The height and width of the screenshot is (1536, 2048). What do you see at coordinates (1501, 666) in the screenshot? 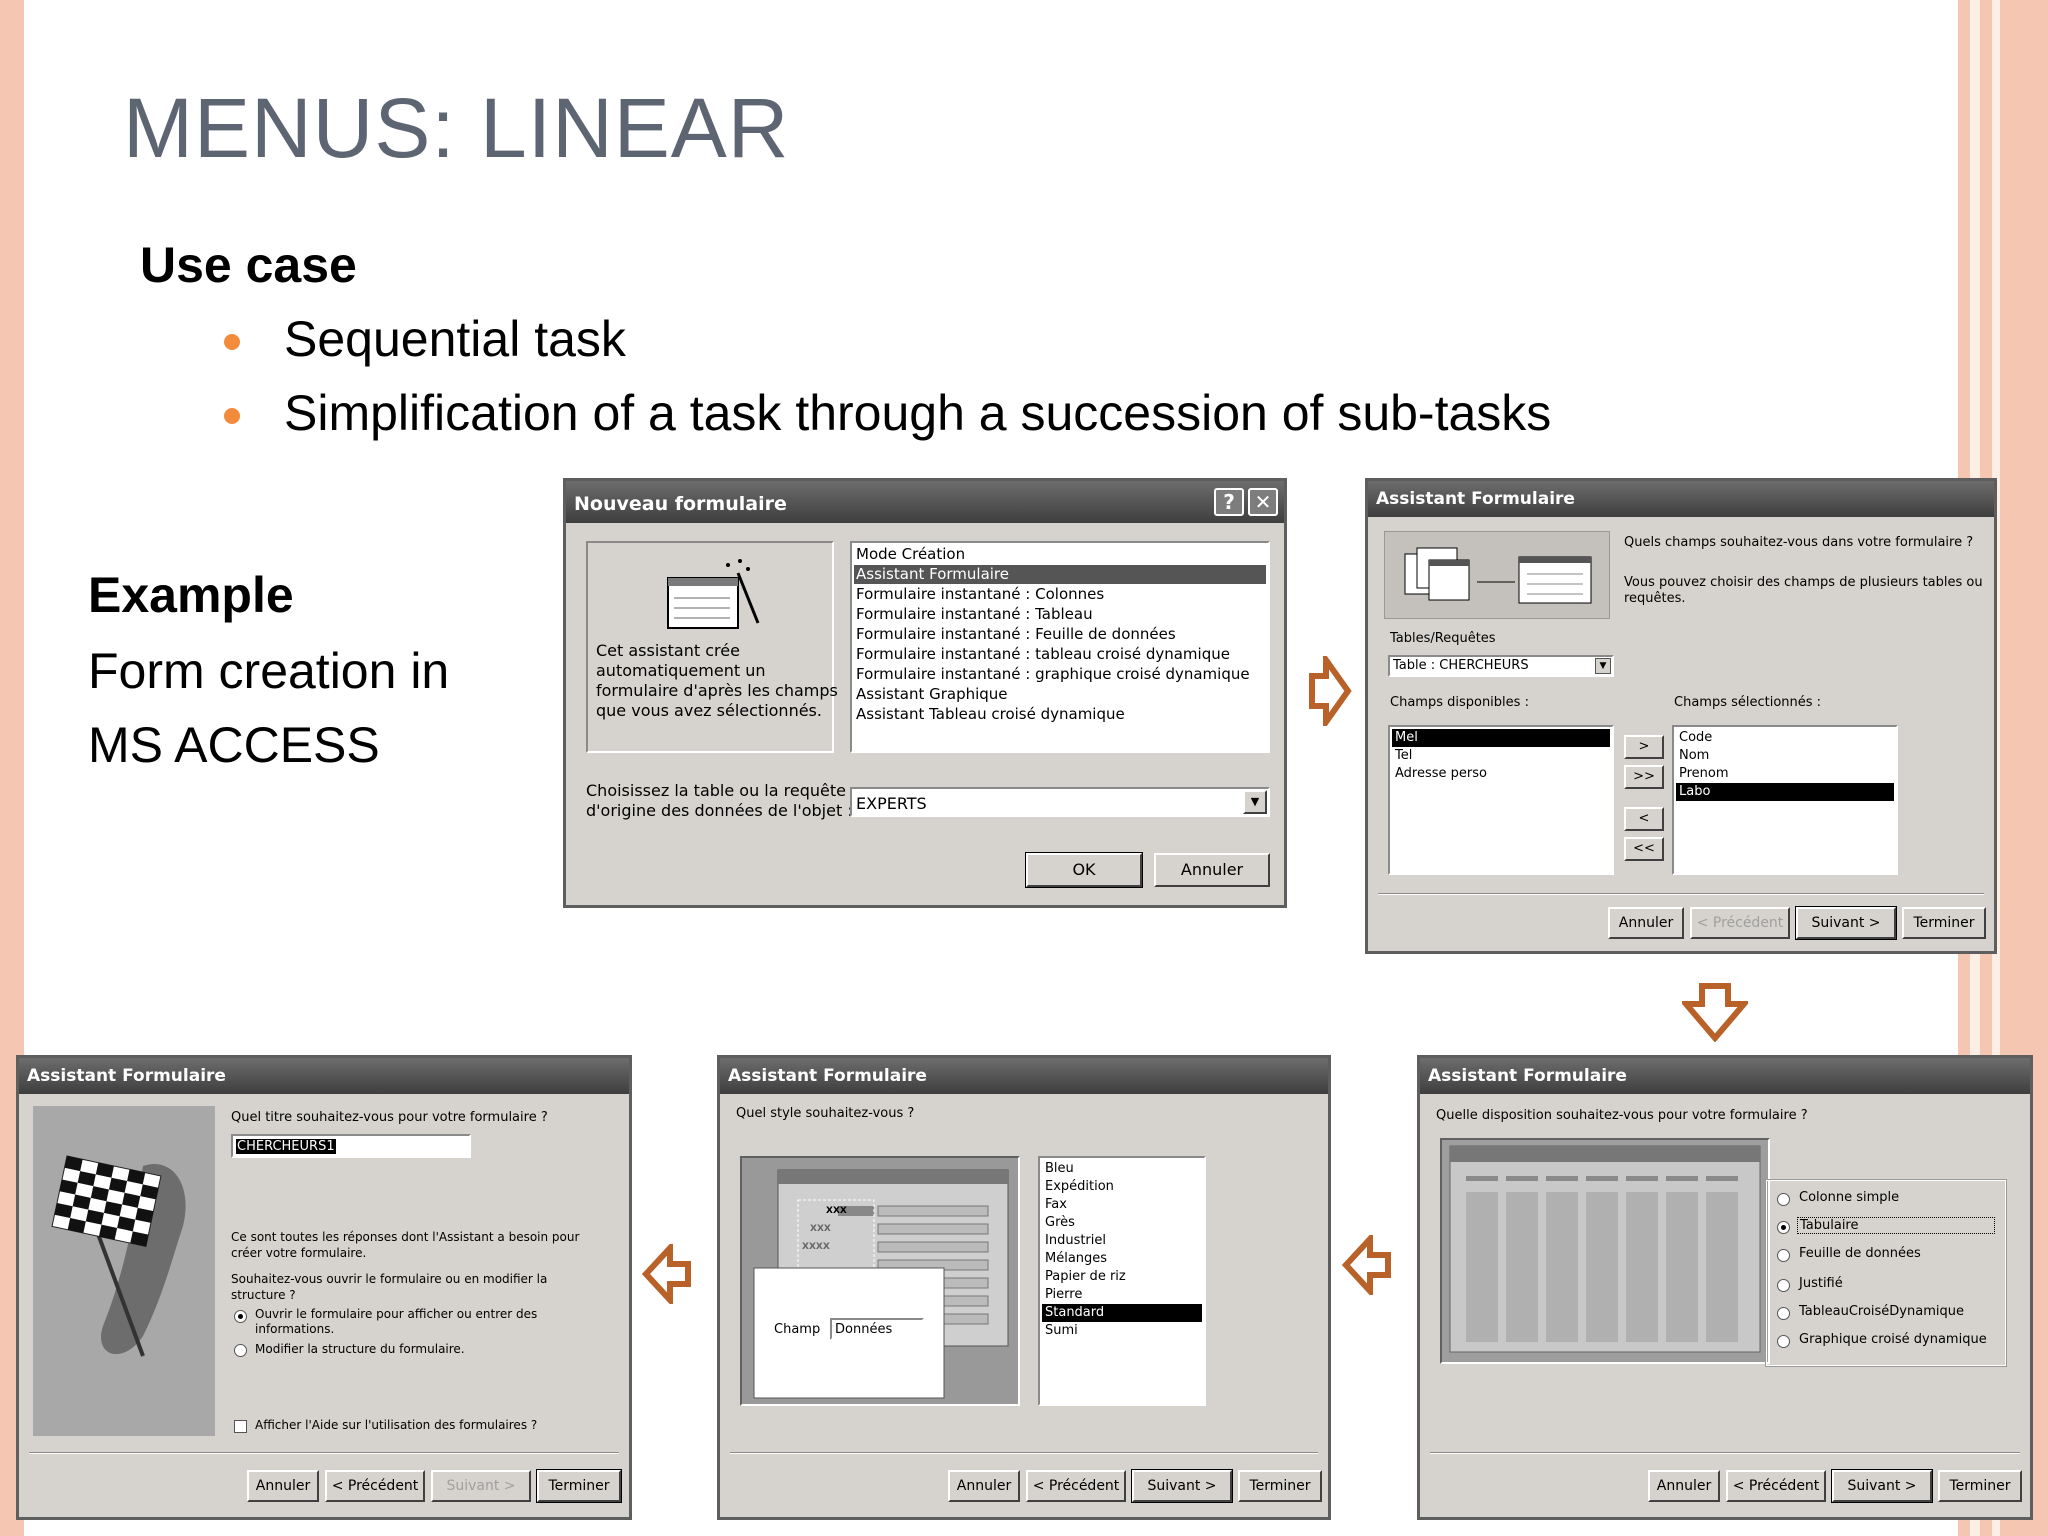
I see `table-select: Table : CHERCHEURS ▼` at bounding box center [1501, 666].